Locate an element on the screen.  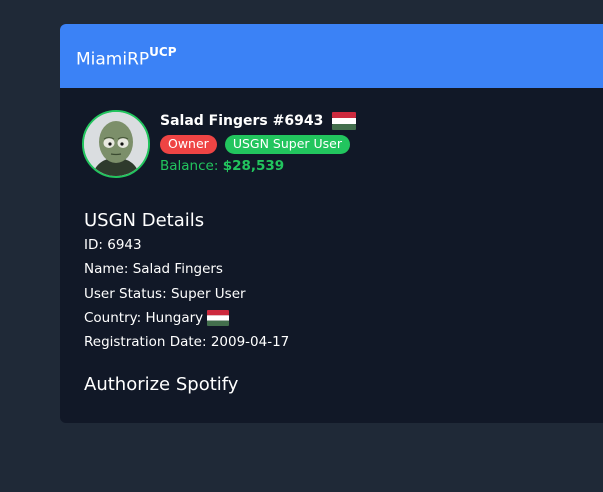
detail-country: Country: Hungary is located at coordinates (186, 318).